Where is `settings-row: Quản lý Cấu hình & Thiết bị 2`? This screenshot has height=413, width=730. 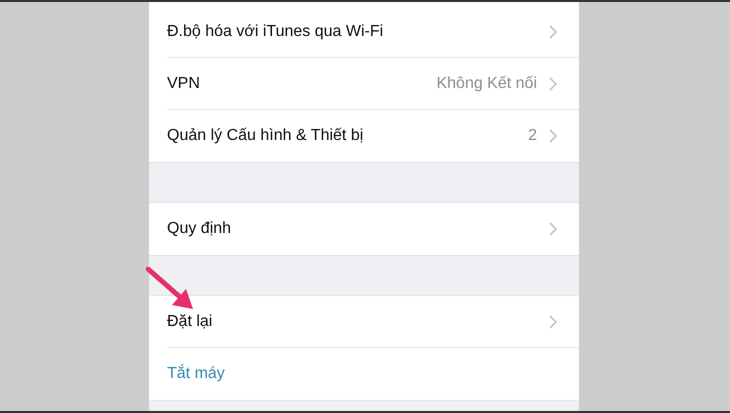
settings-row: Quản lý Cấu hình & Thiết bị 2 is located at coordinates (364, 136).